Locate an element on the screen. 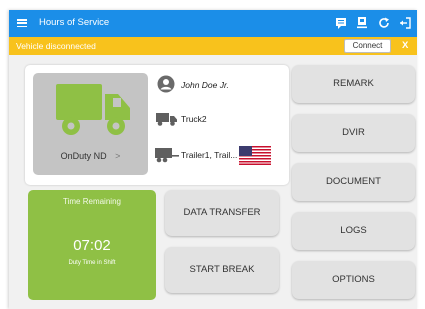 This screenshot has width=425, height=309. us-flag-icon is located at coordinates (255, 155).